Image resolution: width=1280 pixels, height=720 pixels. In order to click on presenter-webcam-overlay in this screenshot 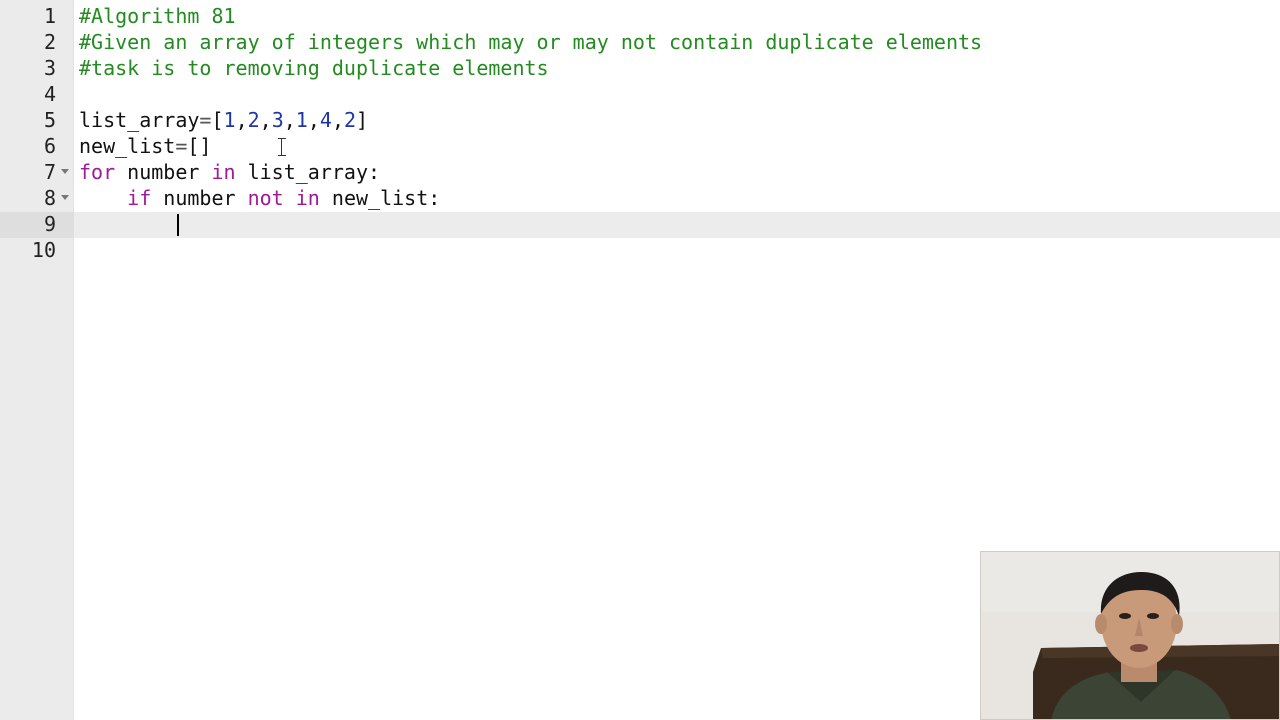, I will do `click(1130, 635)`.